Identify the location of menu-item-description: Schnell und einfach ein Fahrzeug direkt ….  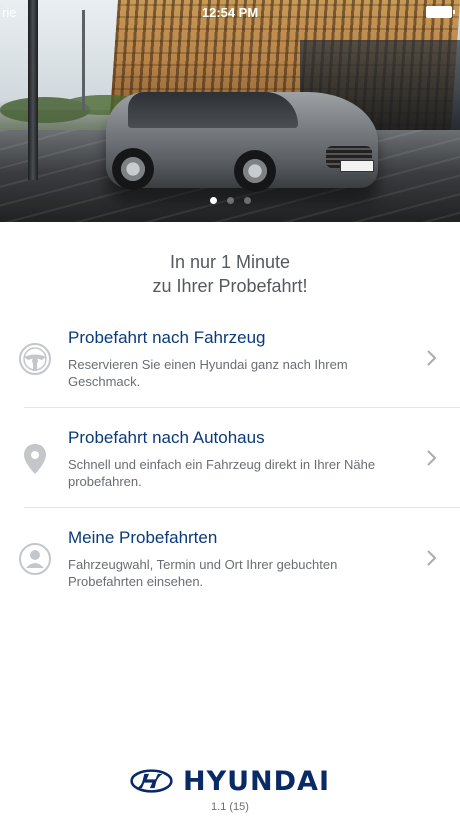
(233, 473).